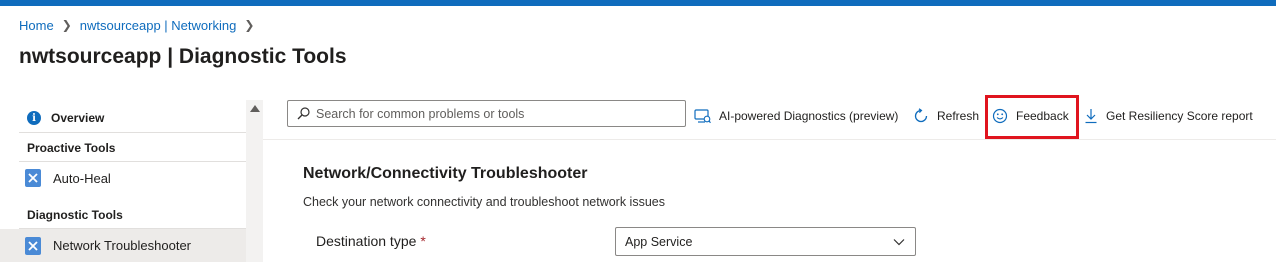 The image size is (1276, 262). I want to click on search-input, so click(496, 113).